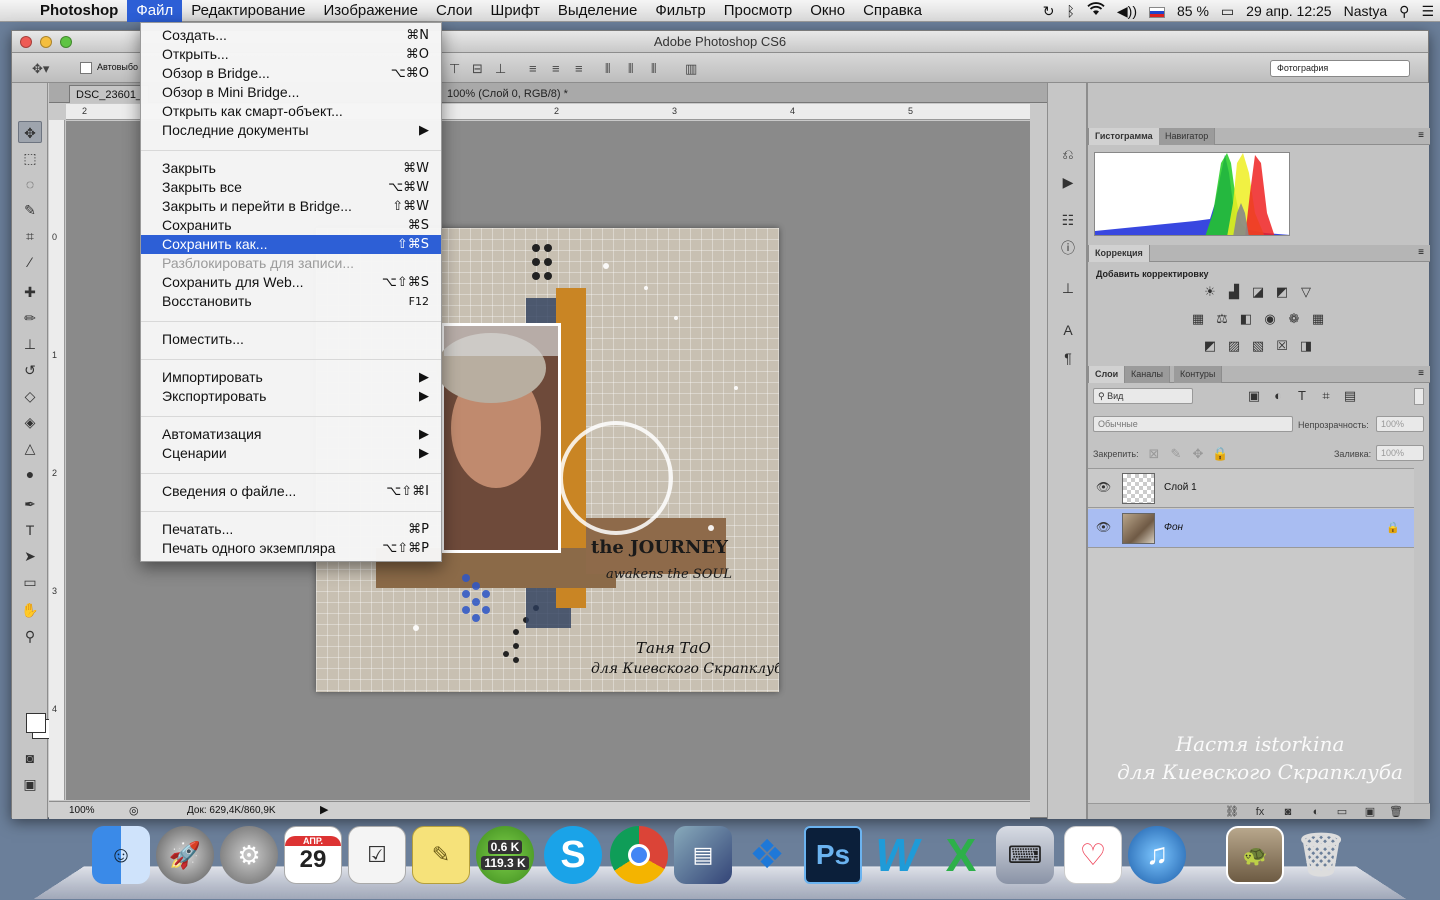  I want to click on distribute-hcenter-icon: ⫴, so click(630, 69).